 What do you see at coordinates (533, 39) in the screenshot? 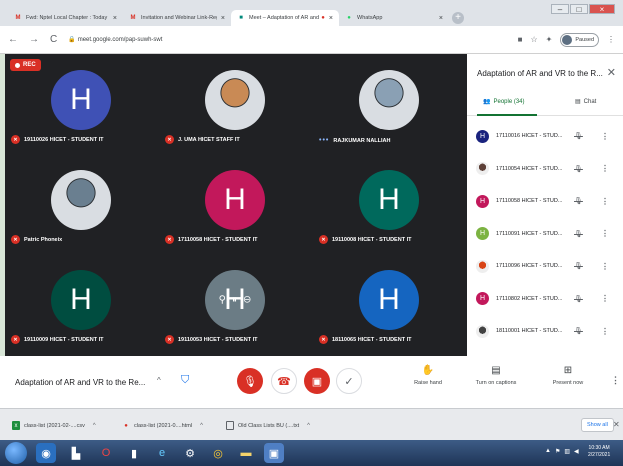
I see `bookmark-star-icon: ☆` at bounding box center [533, 39].